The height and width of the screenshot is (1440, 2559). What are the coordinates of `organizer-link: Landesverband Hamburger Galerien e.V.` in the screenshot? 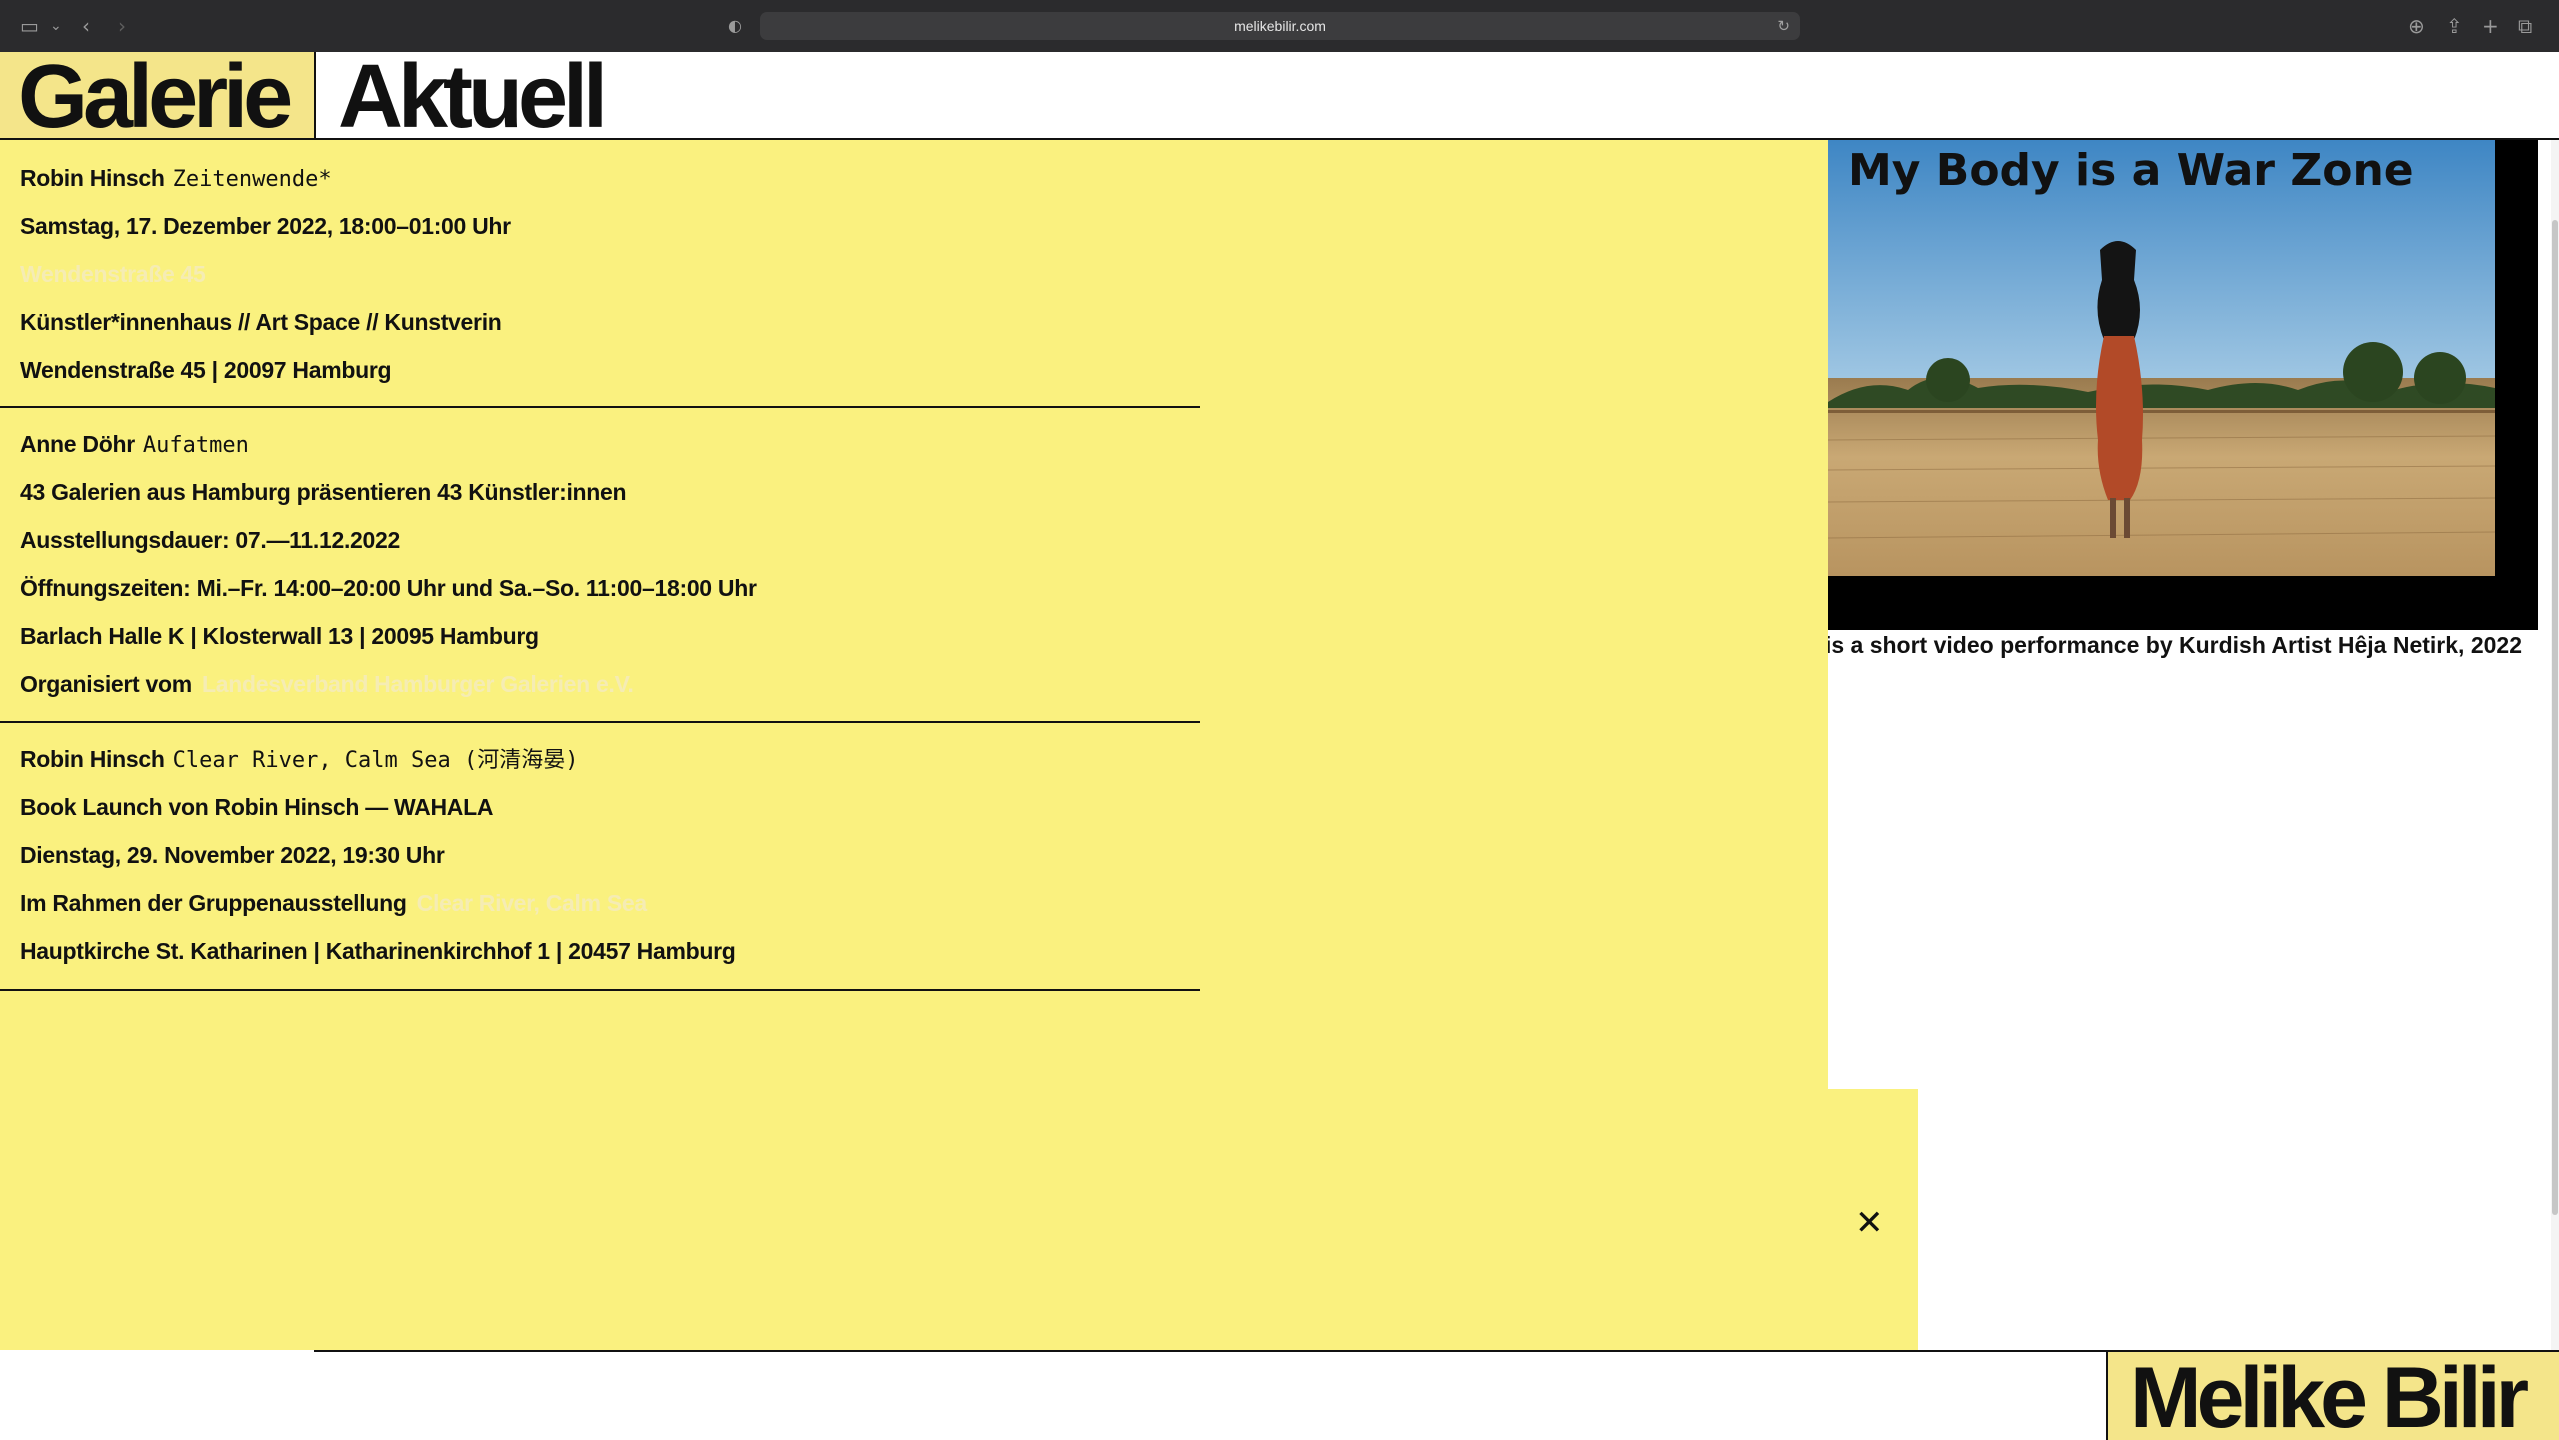 It's located at (418, 684).